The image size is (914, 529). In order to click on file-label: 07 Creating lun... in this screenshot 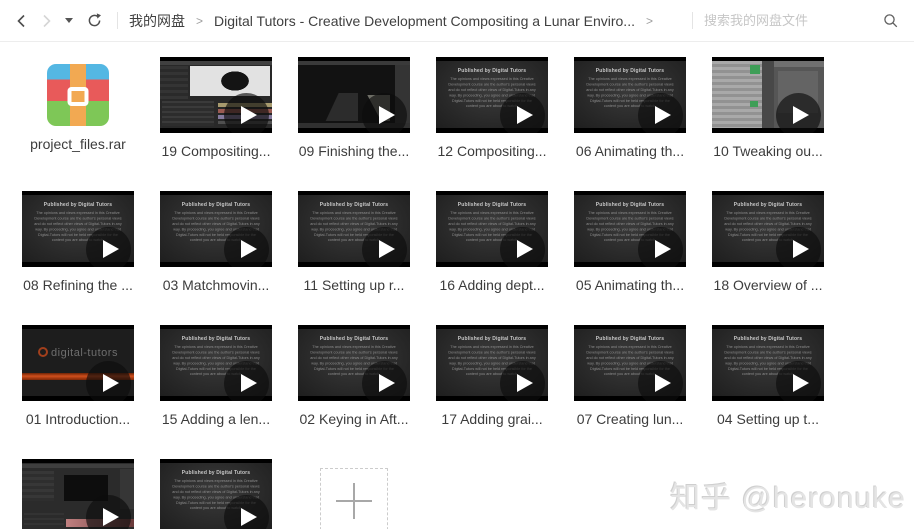, I will do `click(630, 419)`.